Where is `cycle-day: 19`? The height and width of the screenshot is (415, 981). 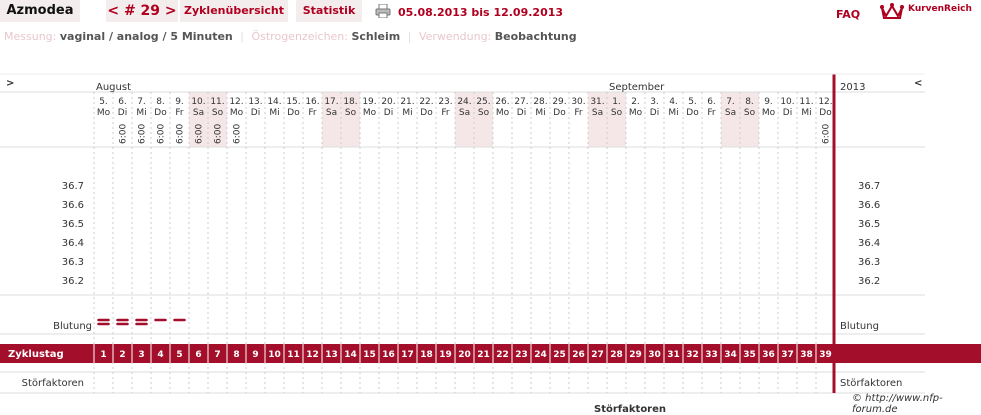
cycle-day: 19 is located at coordinates (445, 355).